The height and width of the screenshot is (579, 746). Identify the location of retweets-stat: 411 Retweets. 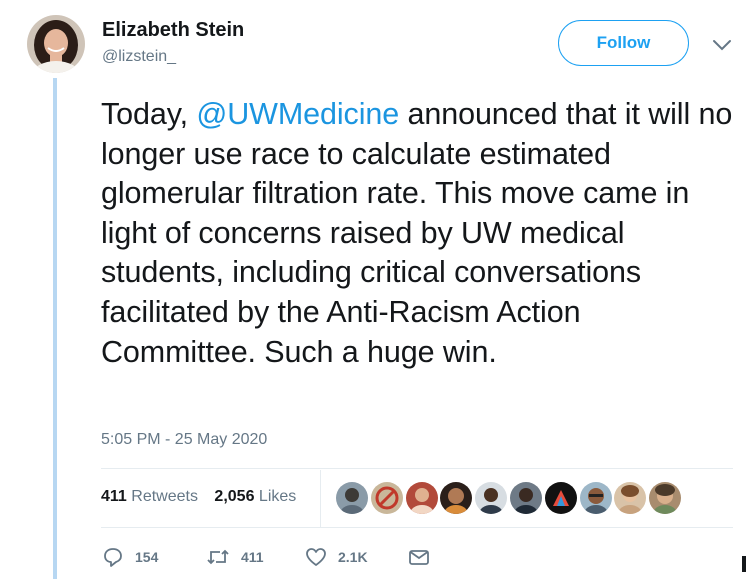
(149, 496).